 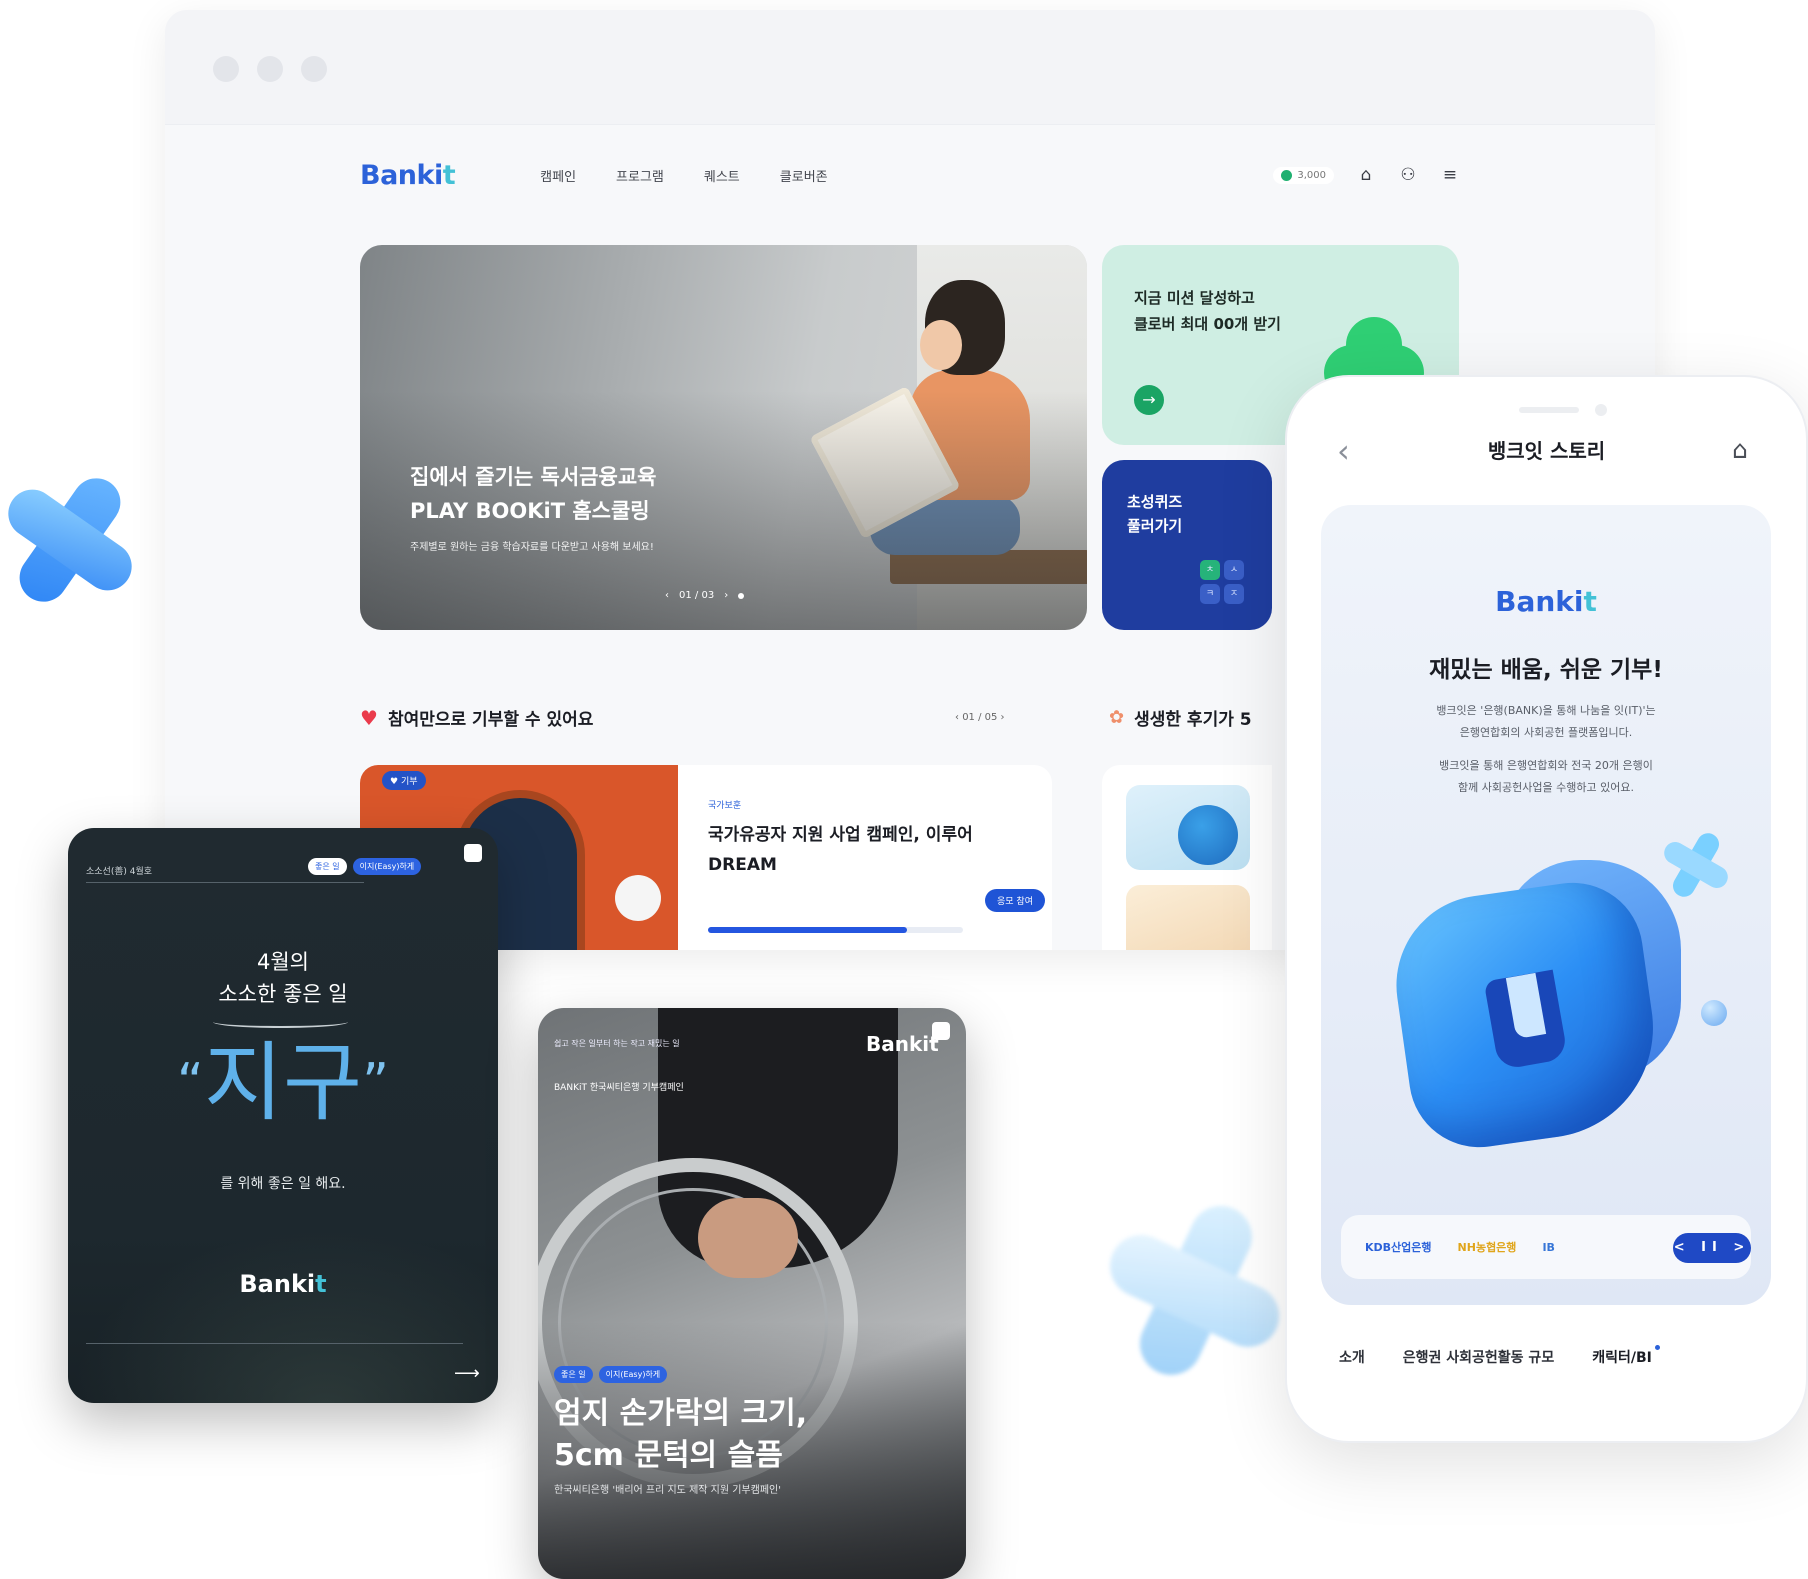 I want to click on campaign-progress-fill, so click(x=807, y=930).